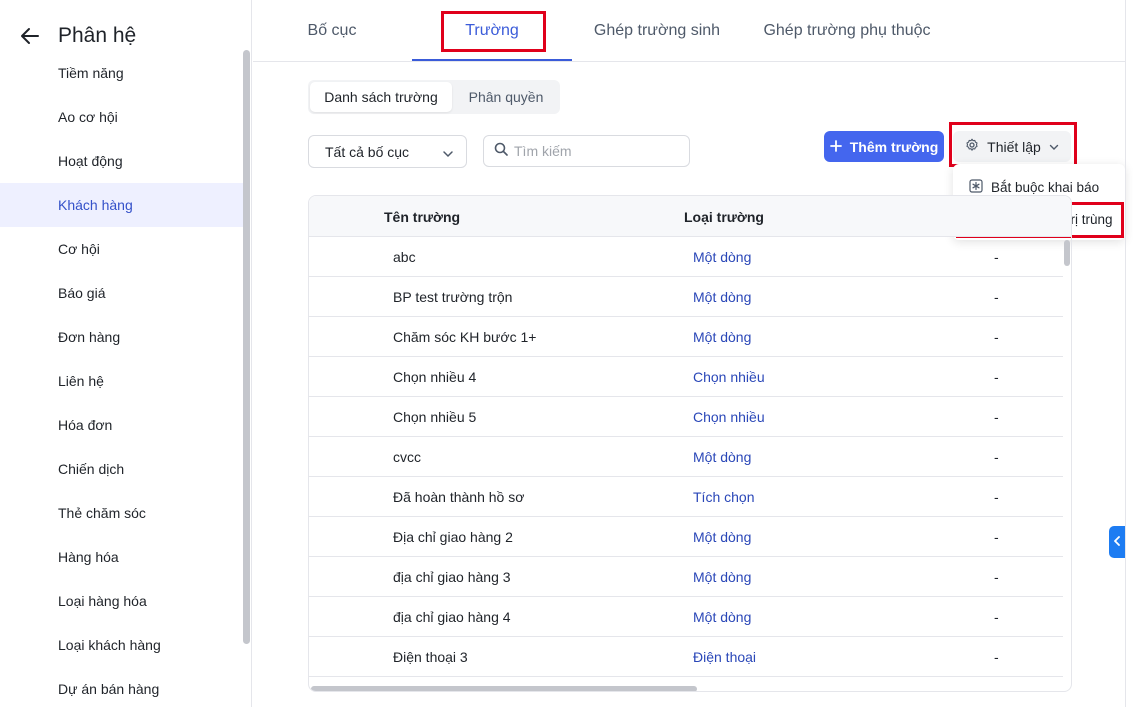 The image size is (1133, 707). I want to click on cell-field-name: Địa chỉ giao hàng 2, so click(453, 537).